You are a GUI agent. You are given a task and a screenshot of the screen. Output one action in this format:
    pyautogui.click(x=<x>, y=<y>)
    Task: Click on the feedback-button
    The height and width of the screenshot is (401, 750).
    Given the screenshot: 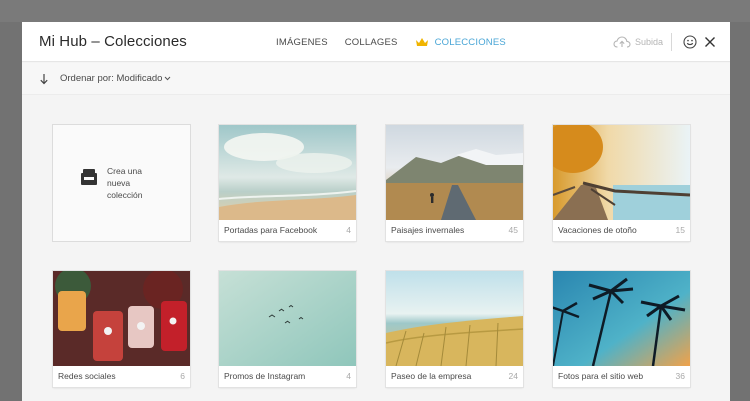 What is the action you would take?
    pyautogui.click(x=690, y=42)
    